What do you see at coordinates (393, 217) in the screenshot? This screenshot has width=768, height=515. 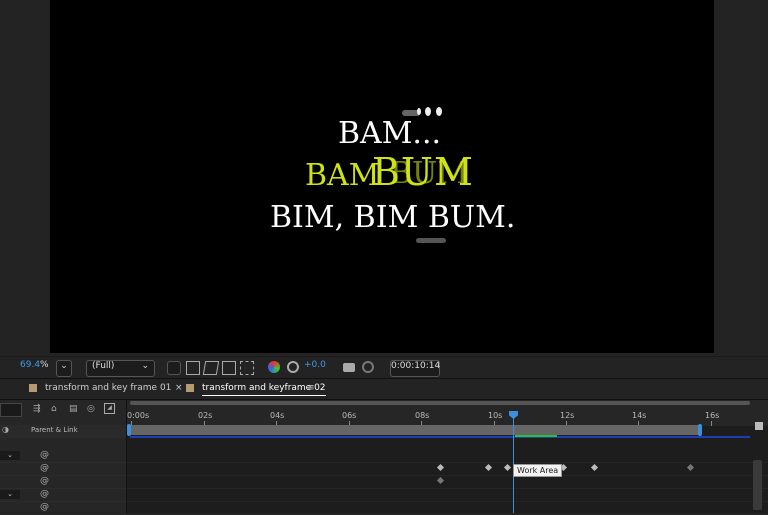 I see `text-line-3: BIM, BIM BUM.` at bounding box center [393, 217].